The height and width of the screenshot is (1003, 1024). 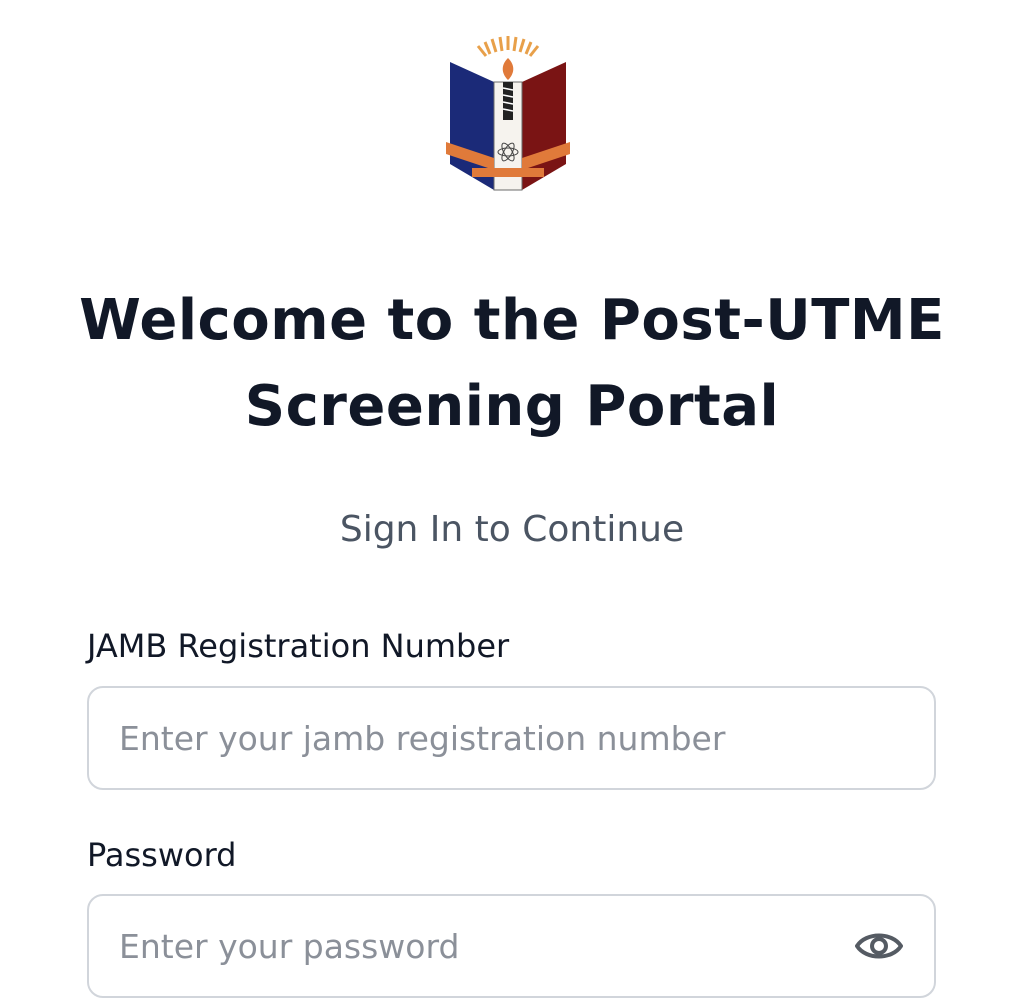 What do you see at coordinates (162, 855) in the screenshot?
I see `password-label: Password` at bounding box center [162, 855].